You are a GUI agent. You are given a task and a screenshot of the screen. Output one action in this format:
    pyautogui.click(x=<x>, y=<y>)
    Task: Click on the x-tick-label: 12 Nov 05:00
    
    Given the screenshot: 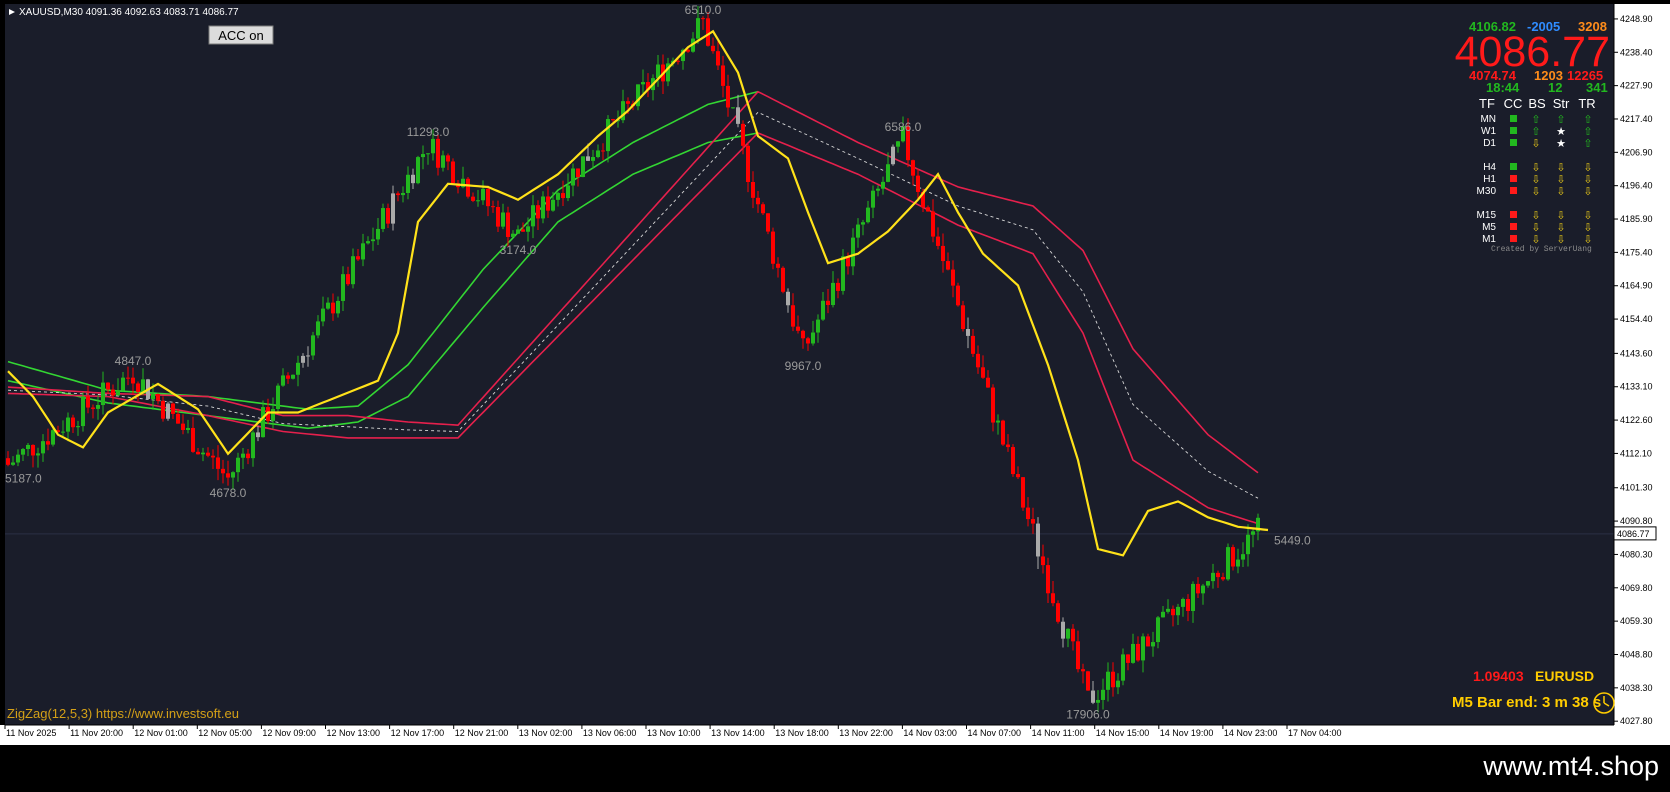 What is the action you would take?
    pyautogui.click(x=225, y=733)
    